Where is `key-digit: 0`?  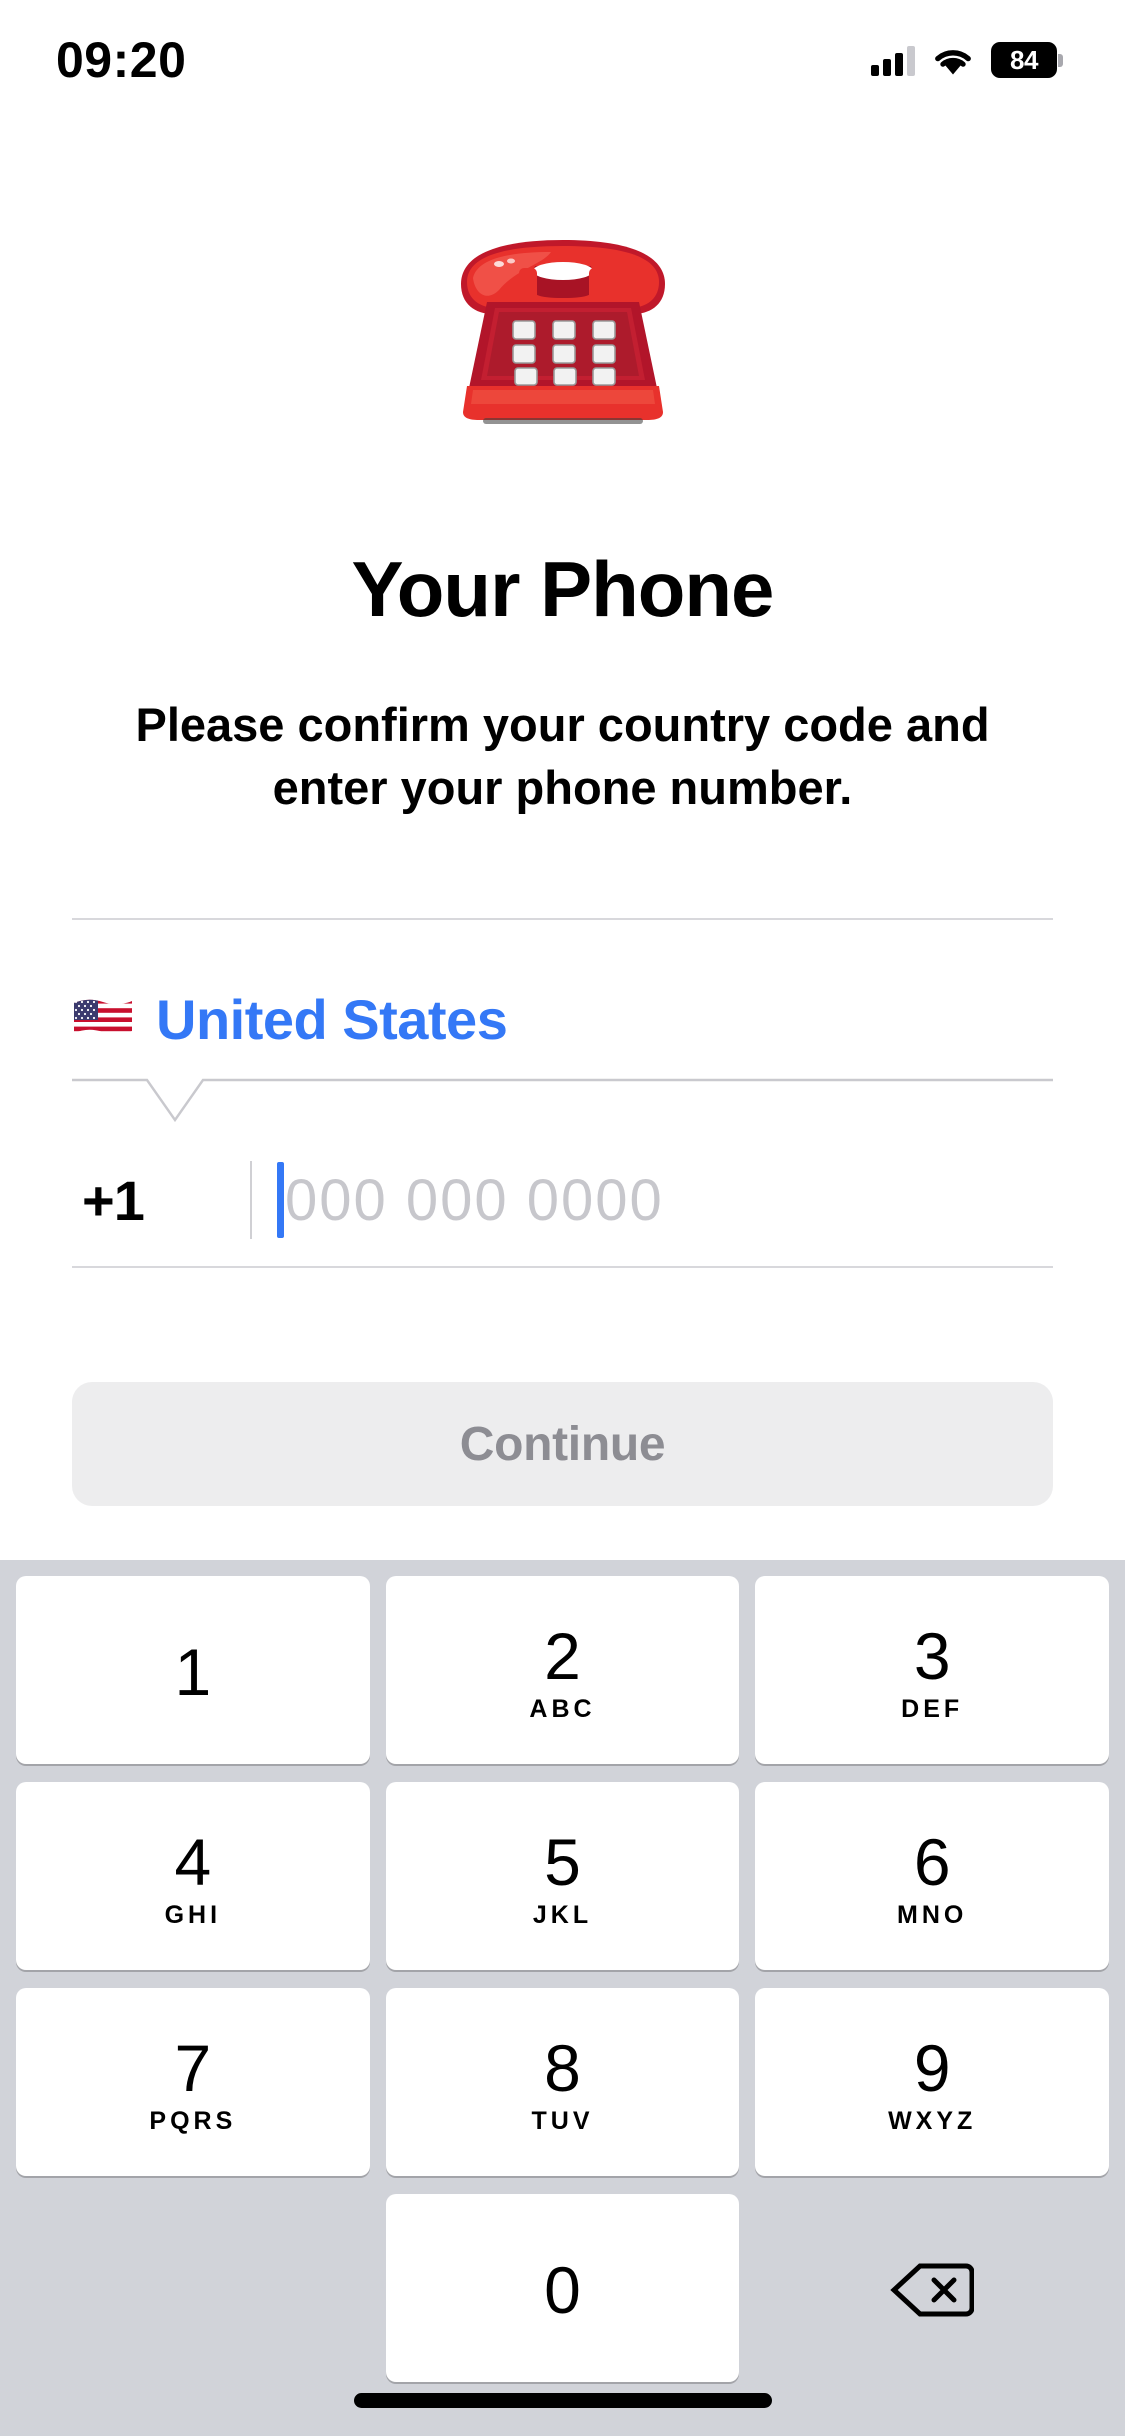
key-digit: 0 is located at coordinates (562, 2290).